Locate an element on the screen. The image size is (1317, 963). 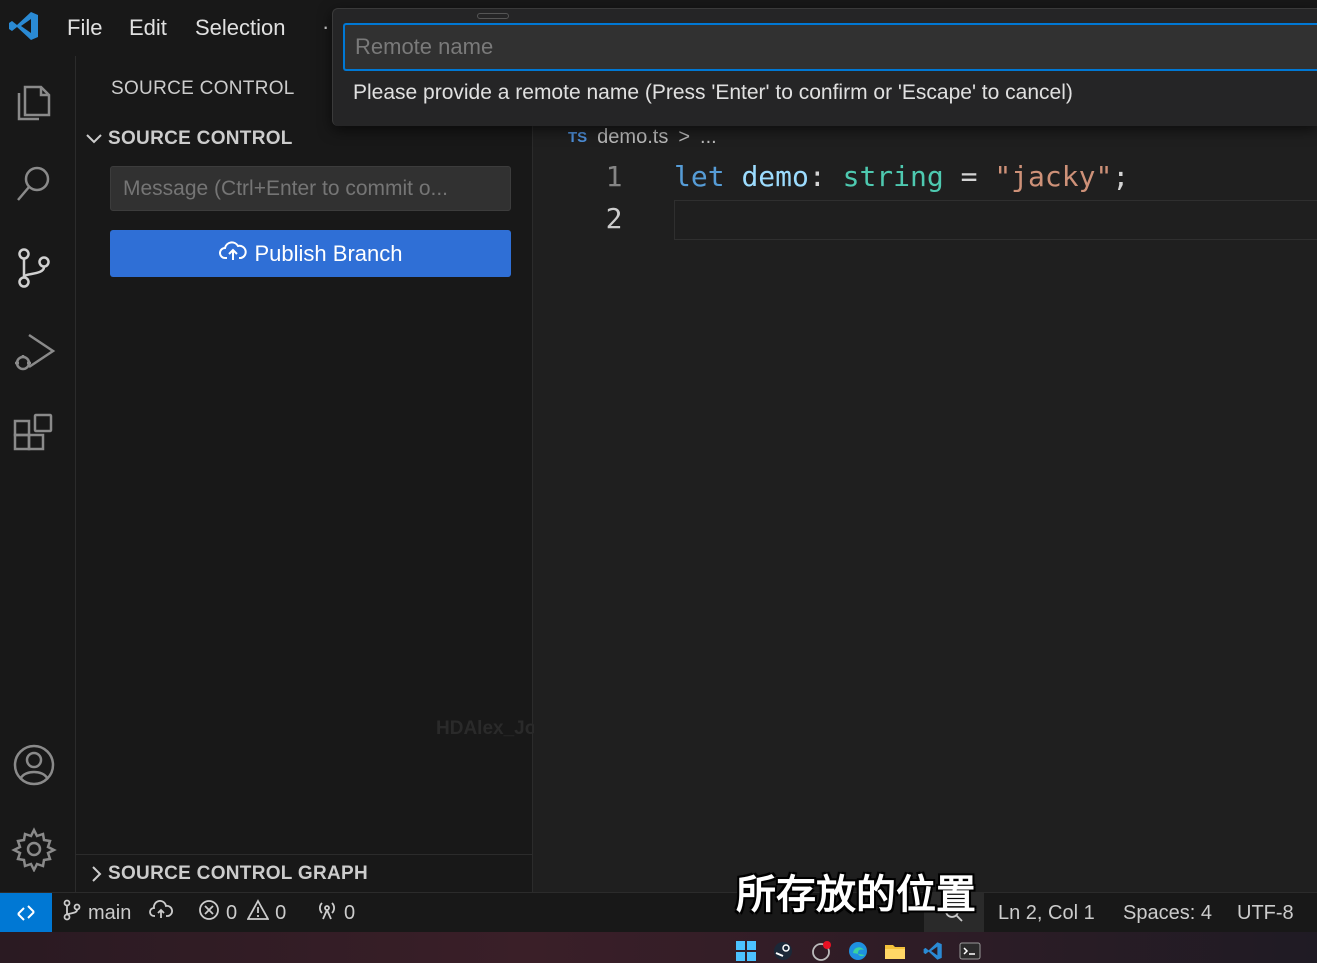
ports-status: 0 is located at coordinates (335, 913).